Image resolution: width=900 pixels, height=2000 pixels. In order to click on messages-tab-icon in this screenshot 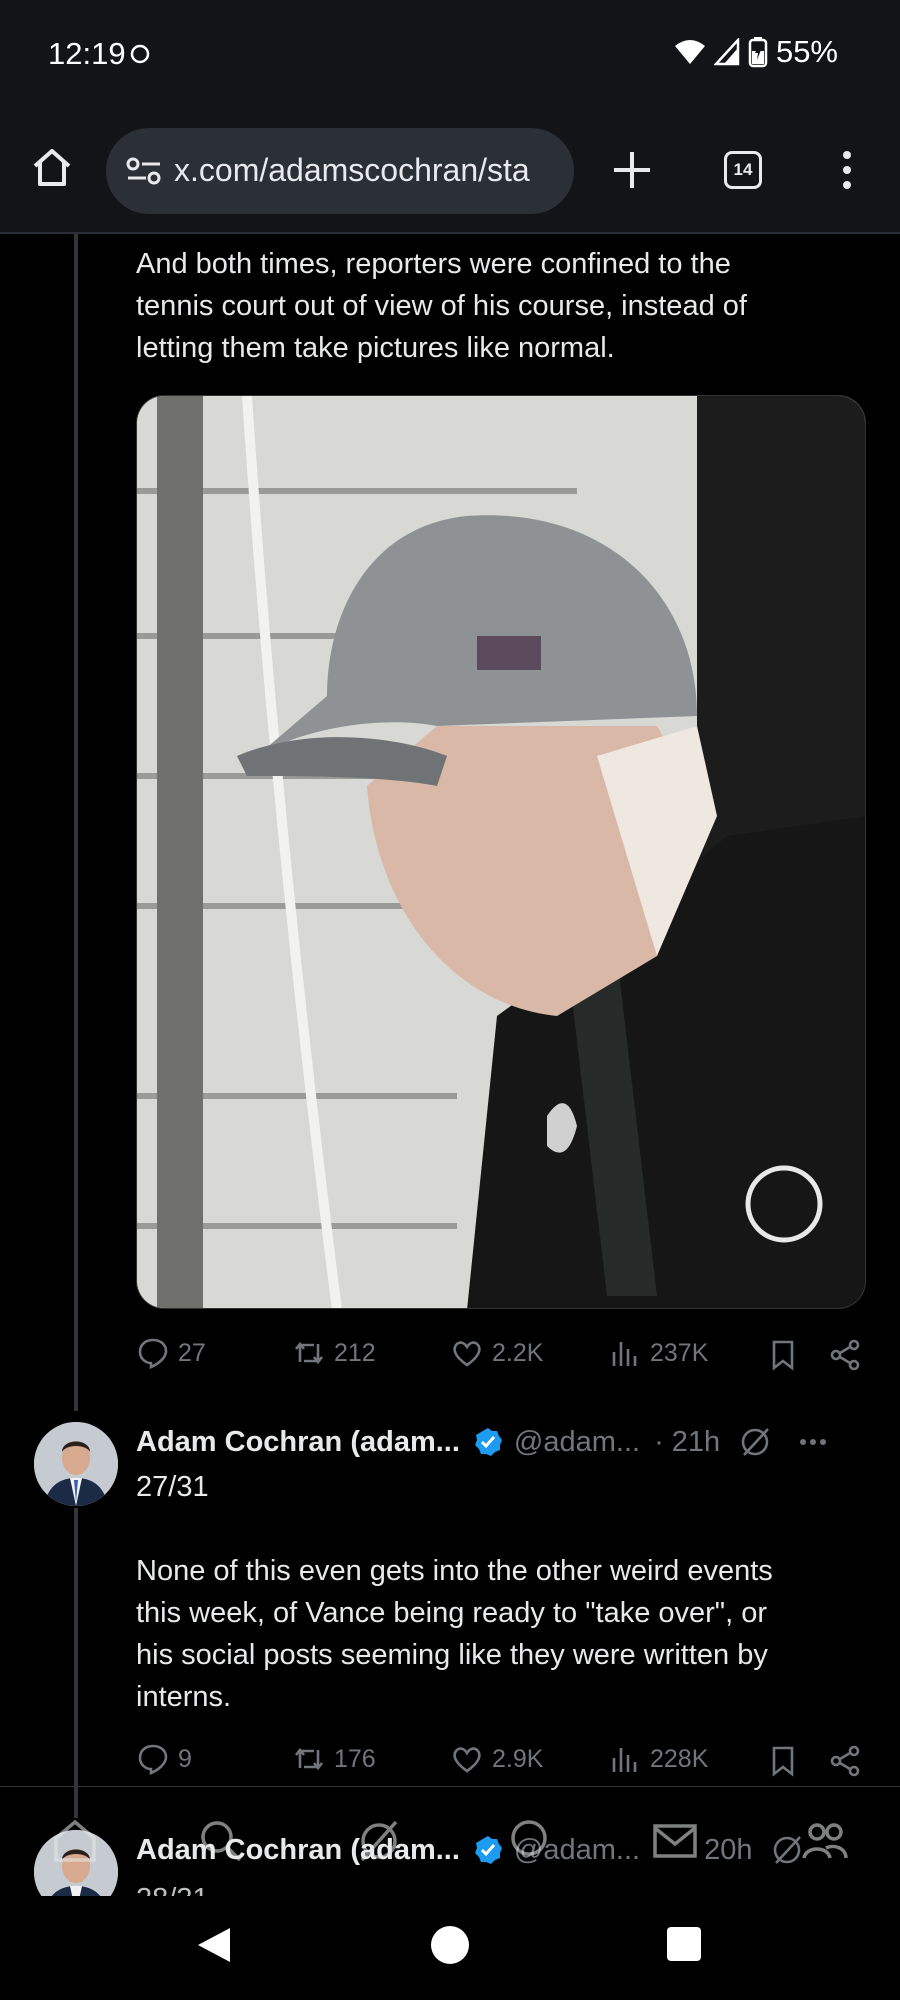, I will do `click(675, 1841)`.